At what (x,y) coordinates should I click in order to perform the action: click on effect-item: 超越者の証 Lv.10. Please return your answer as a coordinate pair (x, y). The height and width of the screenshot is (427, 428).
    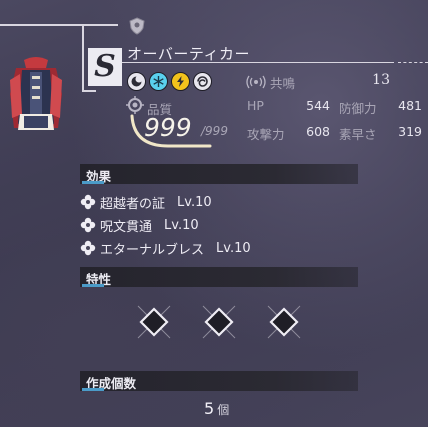
    Looking at the image, I should click on (146, 202).